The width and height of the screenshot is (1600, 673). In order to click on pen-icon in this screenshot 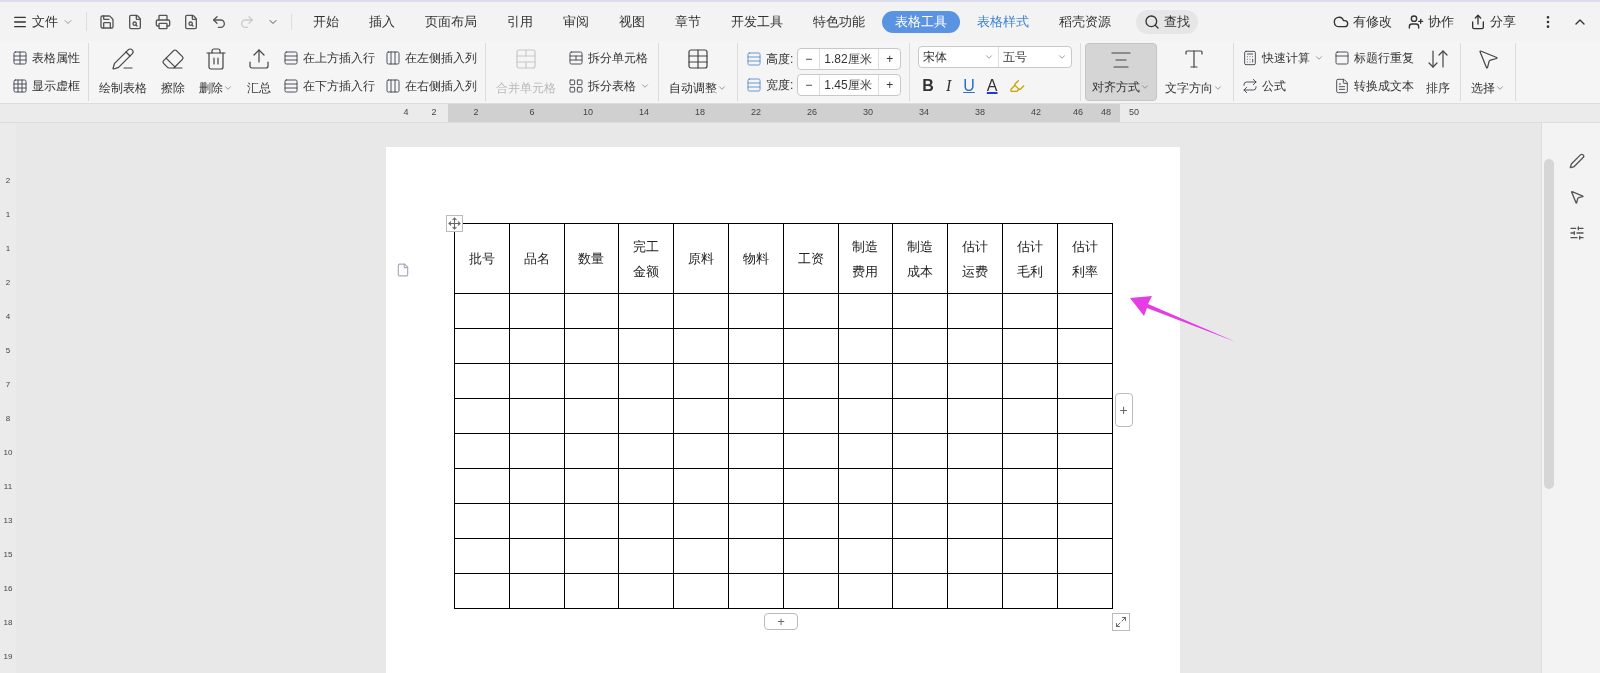, I will do `click(1577, 161)`.